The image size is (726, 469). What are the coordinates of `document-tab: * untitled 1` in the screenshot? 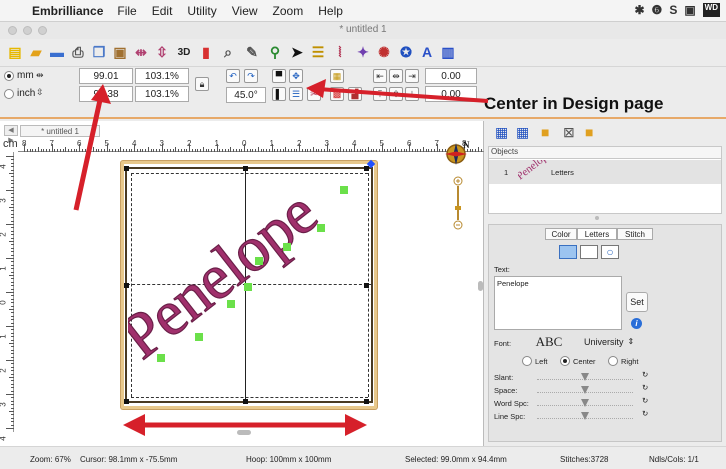 It's located at (60, 131).